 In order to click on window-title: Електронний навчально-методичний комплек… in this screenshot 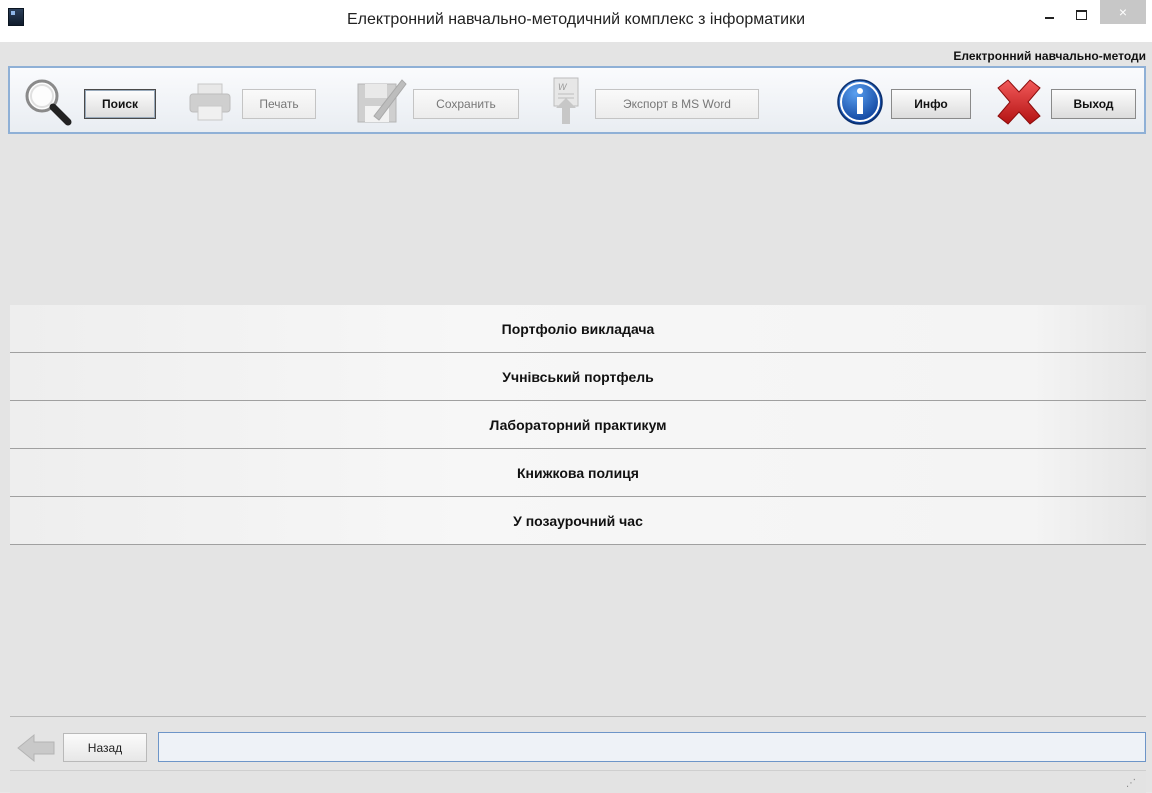, I will do `click(576, 19)`.